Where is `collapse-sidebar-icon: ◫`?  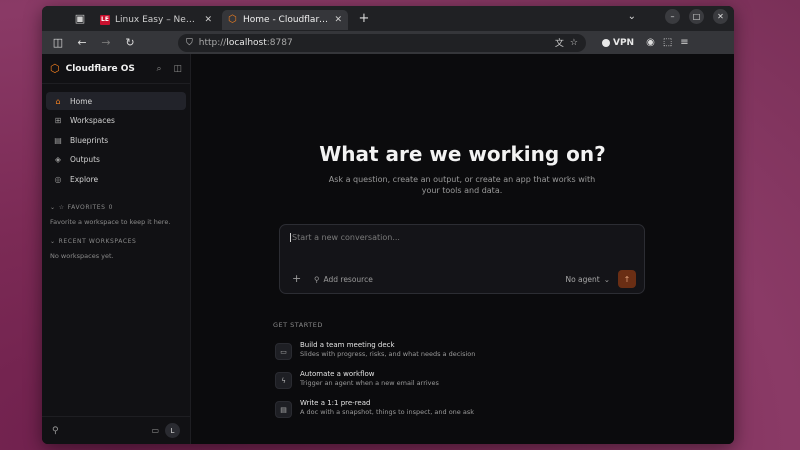
collapse-sidebar-icon: ◫ is located at coordinates (177, 69).